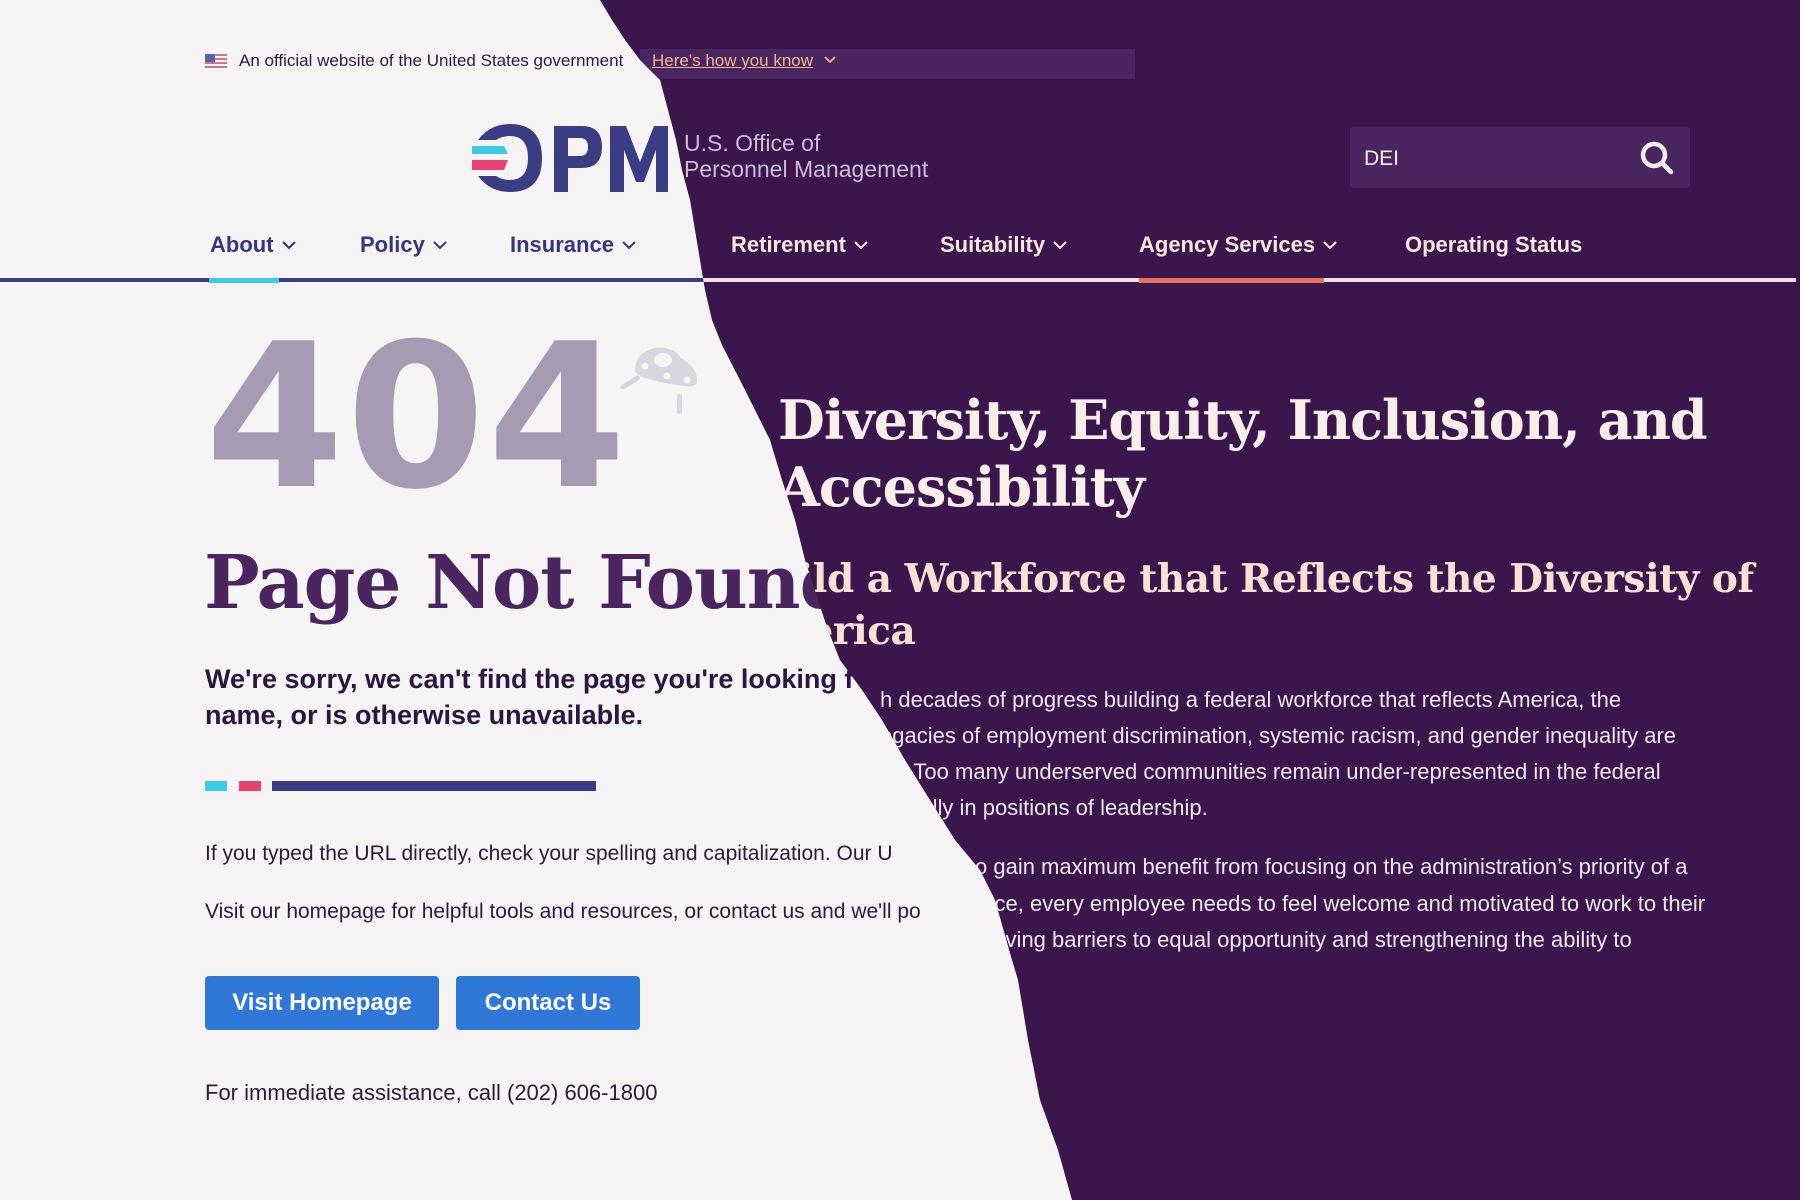 This screenshot has width=1800, height=1200. I want to click on opm-logo, so click(570, 158).